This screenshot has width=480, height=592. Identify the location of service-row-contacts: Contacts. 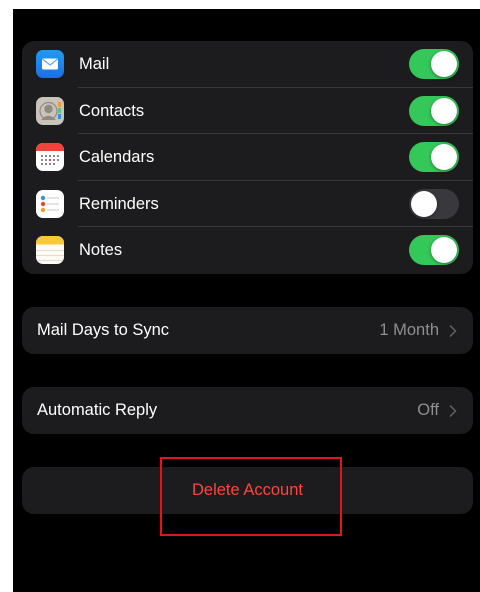
(247, 111).